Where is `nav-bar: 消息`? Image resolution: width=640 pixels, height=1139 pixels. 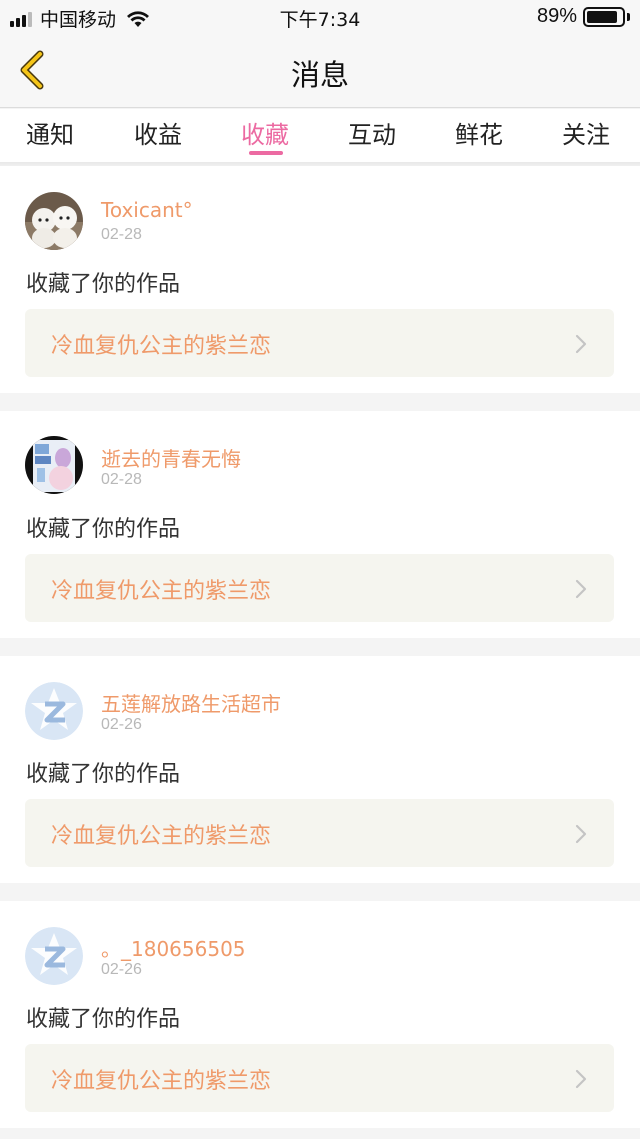
nav-bar: 消息 is located at coordinates (320, 71).